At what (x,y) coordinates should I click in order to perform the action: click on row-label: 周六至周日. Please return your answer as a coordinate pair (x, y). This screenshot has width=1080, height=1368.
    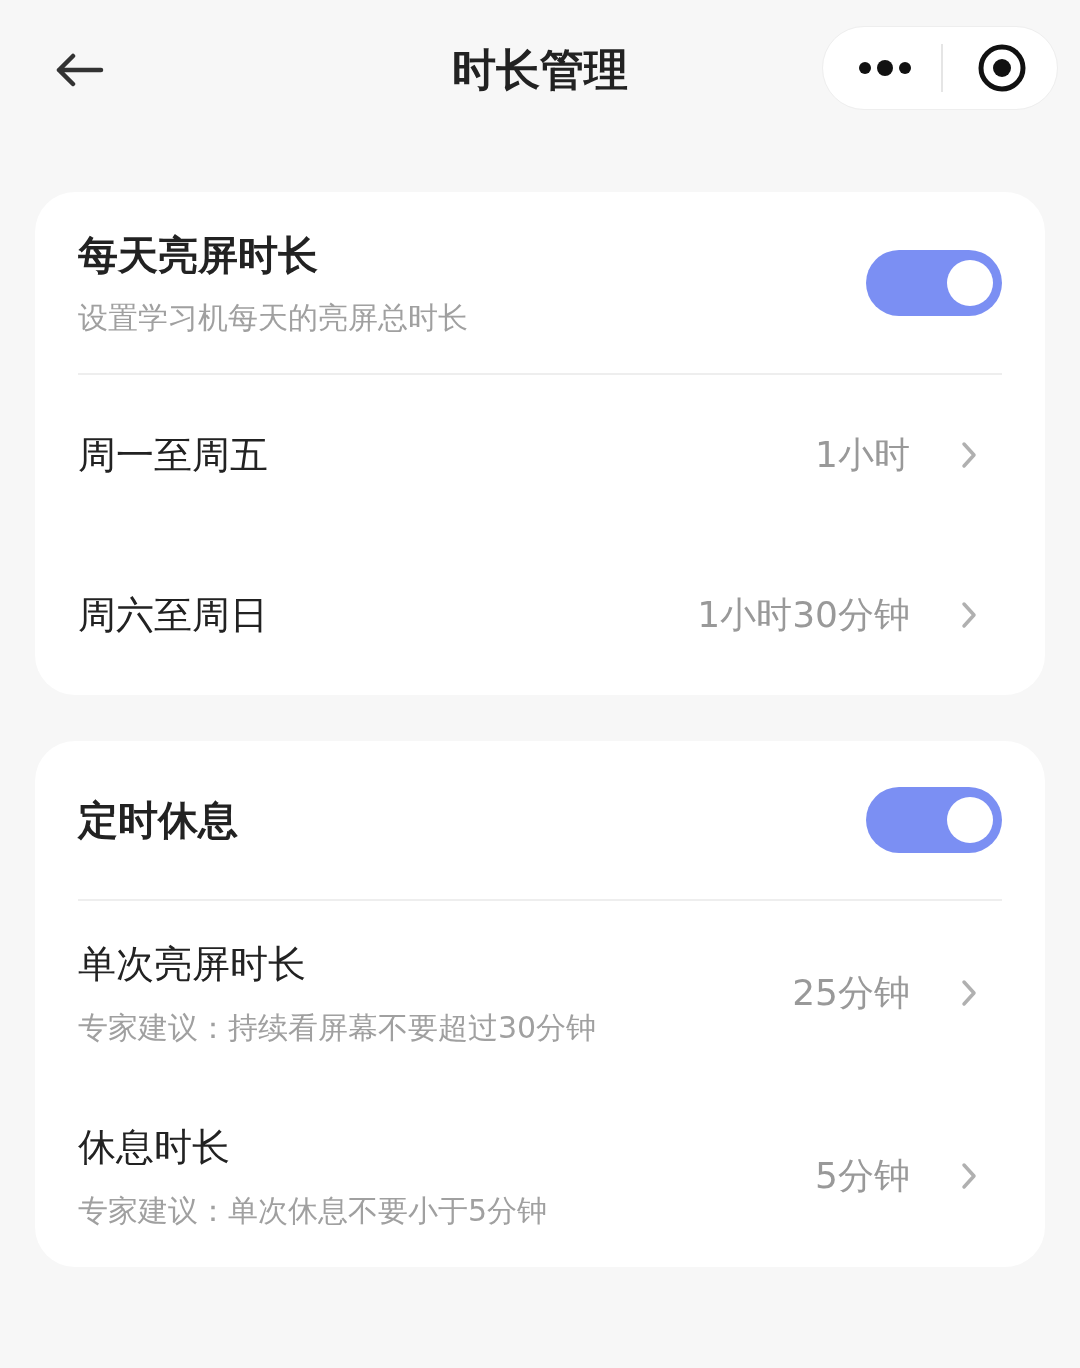
    Looking at the image, I should click on (173, 615).